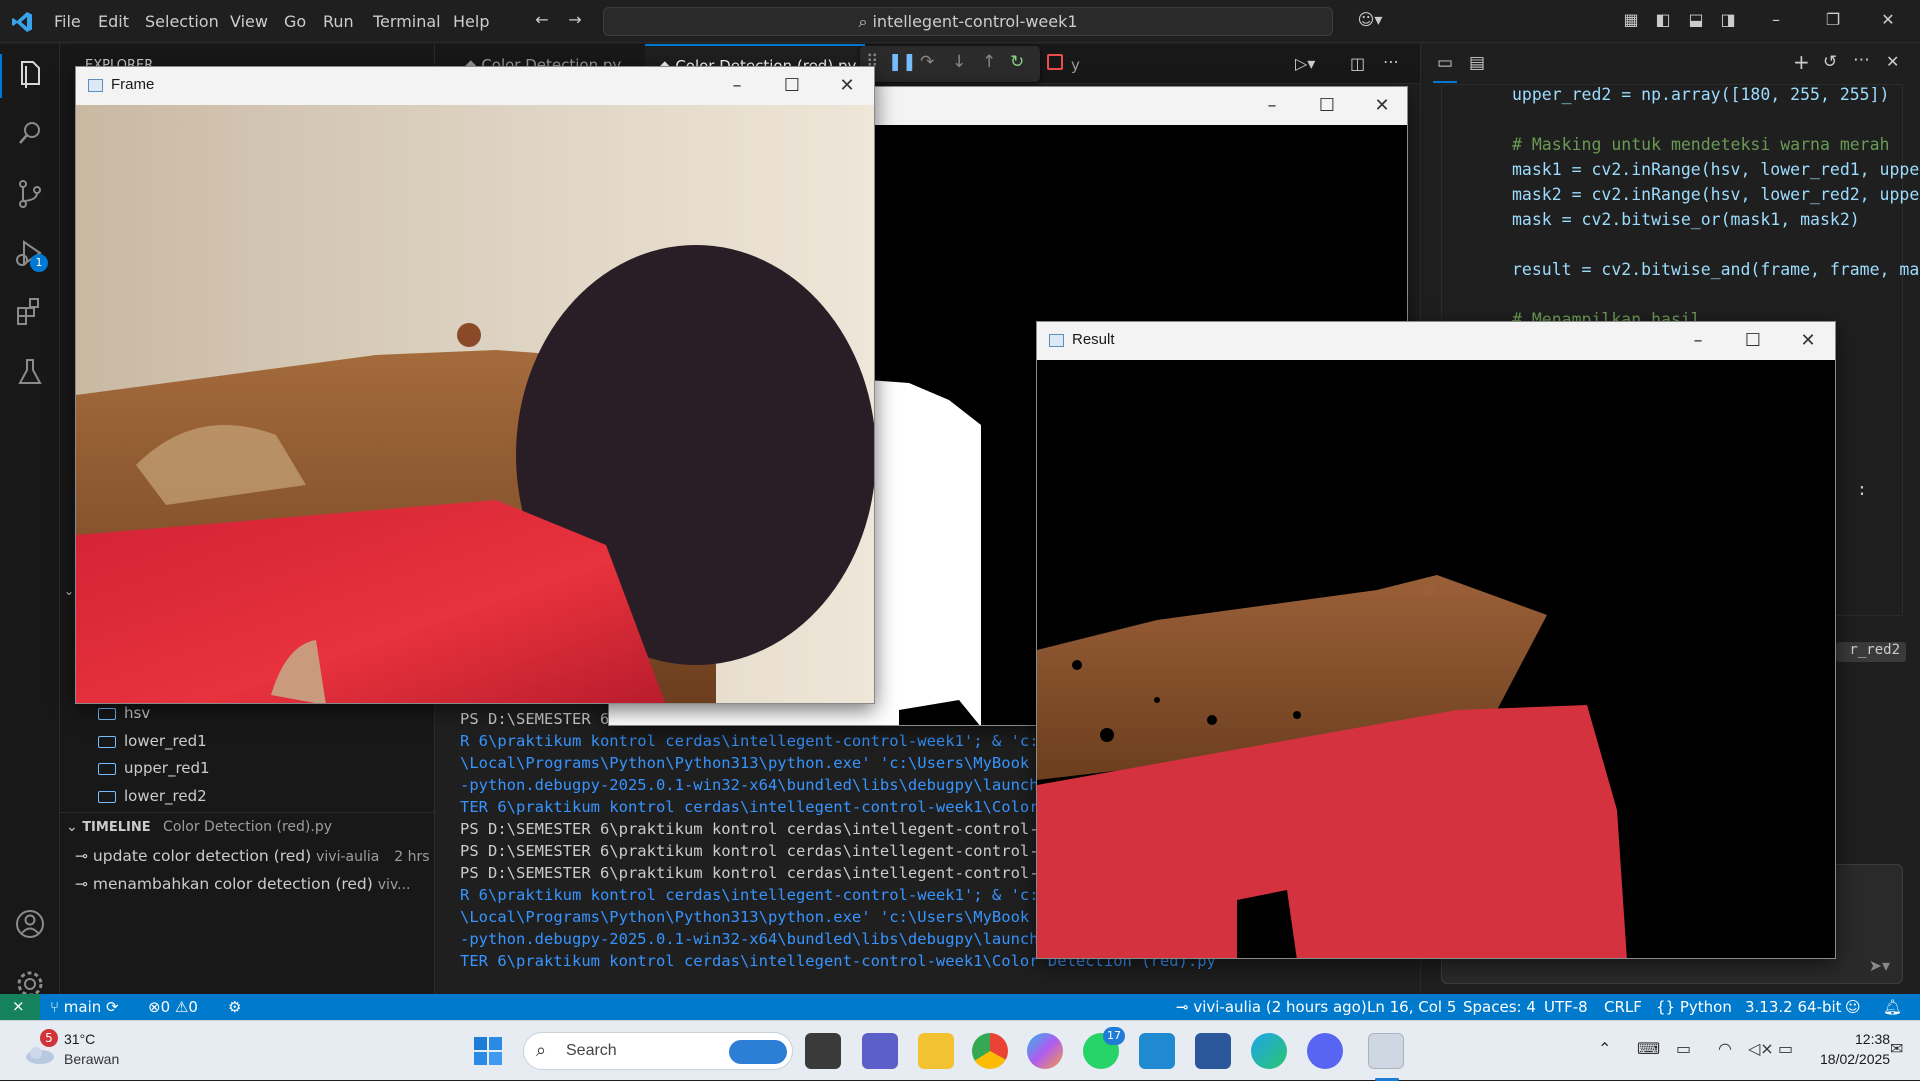 This screenshot has width=1920, height=1081. What do you see at coordinates (1853, 1007) in the screenshot?
I see `copilot-status-icon: ☺` at bounding box center [1853, 1007].